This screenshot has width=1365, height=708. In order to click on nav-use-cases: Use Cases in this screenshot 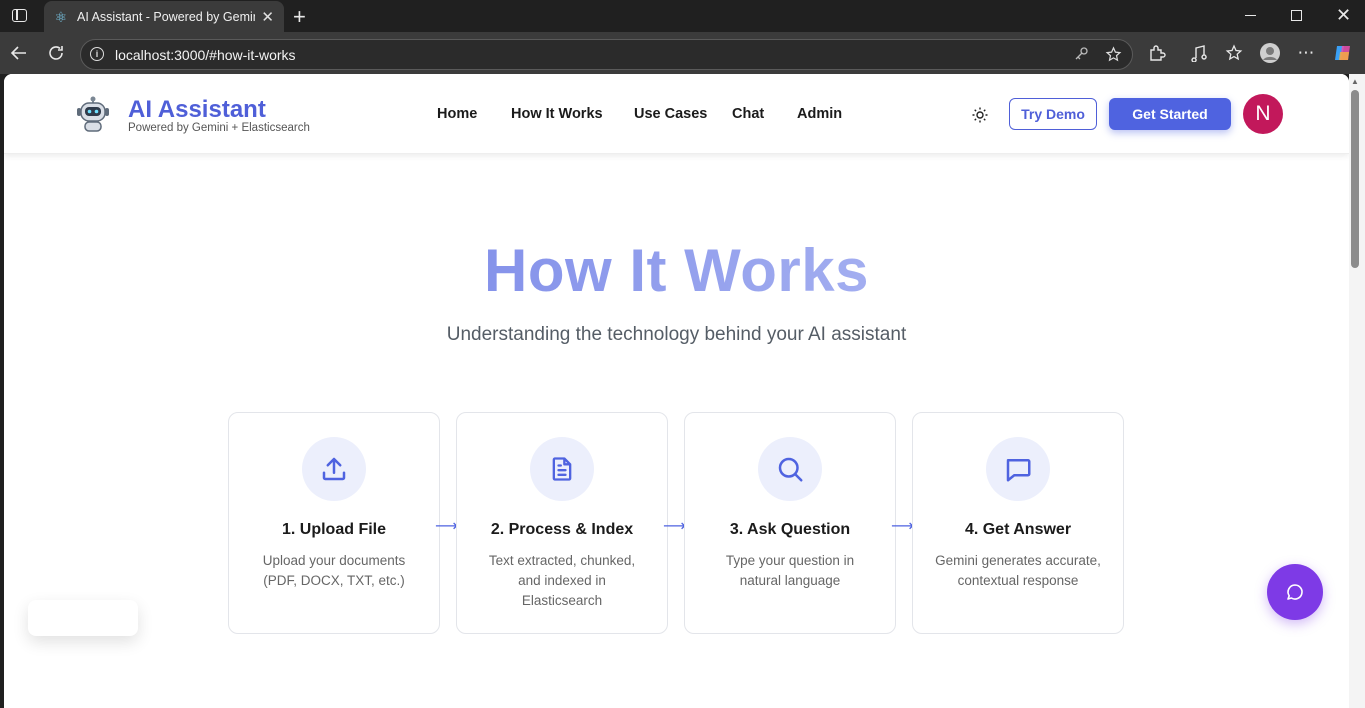, I will do `click(670, 114)`.